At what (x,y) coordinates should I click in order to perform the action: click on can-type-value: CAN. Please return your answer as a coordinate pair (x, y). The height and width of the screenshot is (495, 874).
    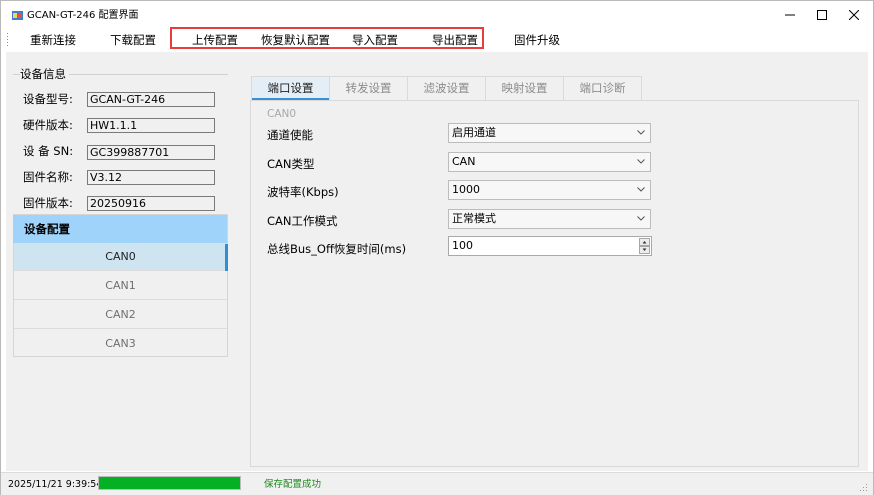
    Looking at the image, I should click on (464, 161).